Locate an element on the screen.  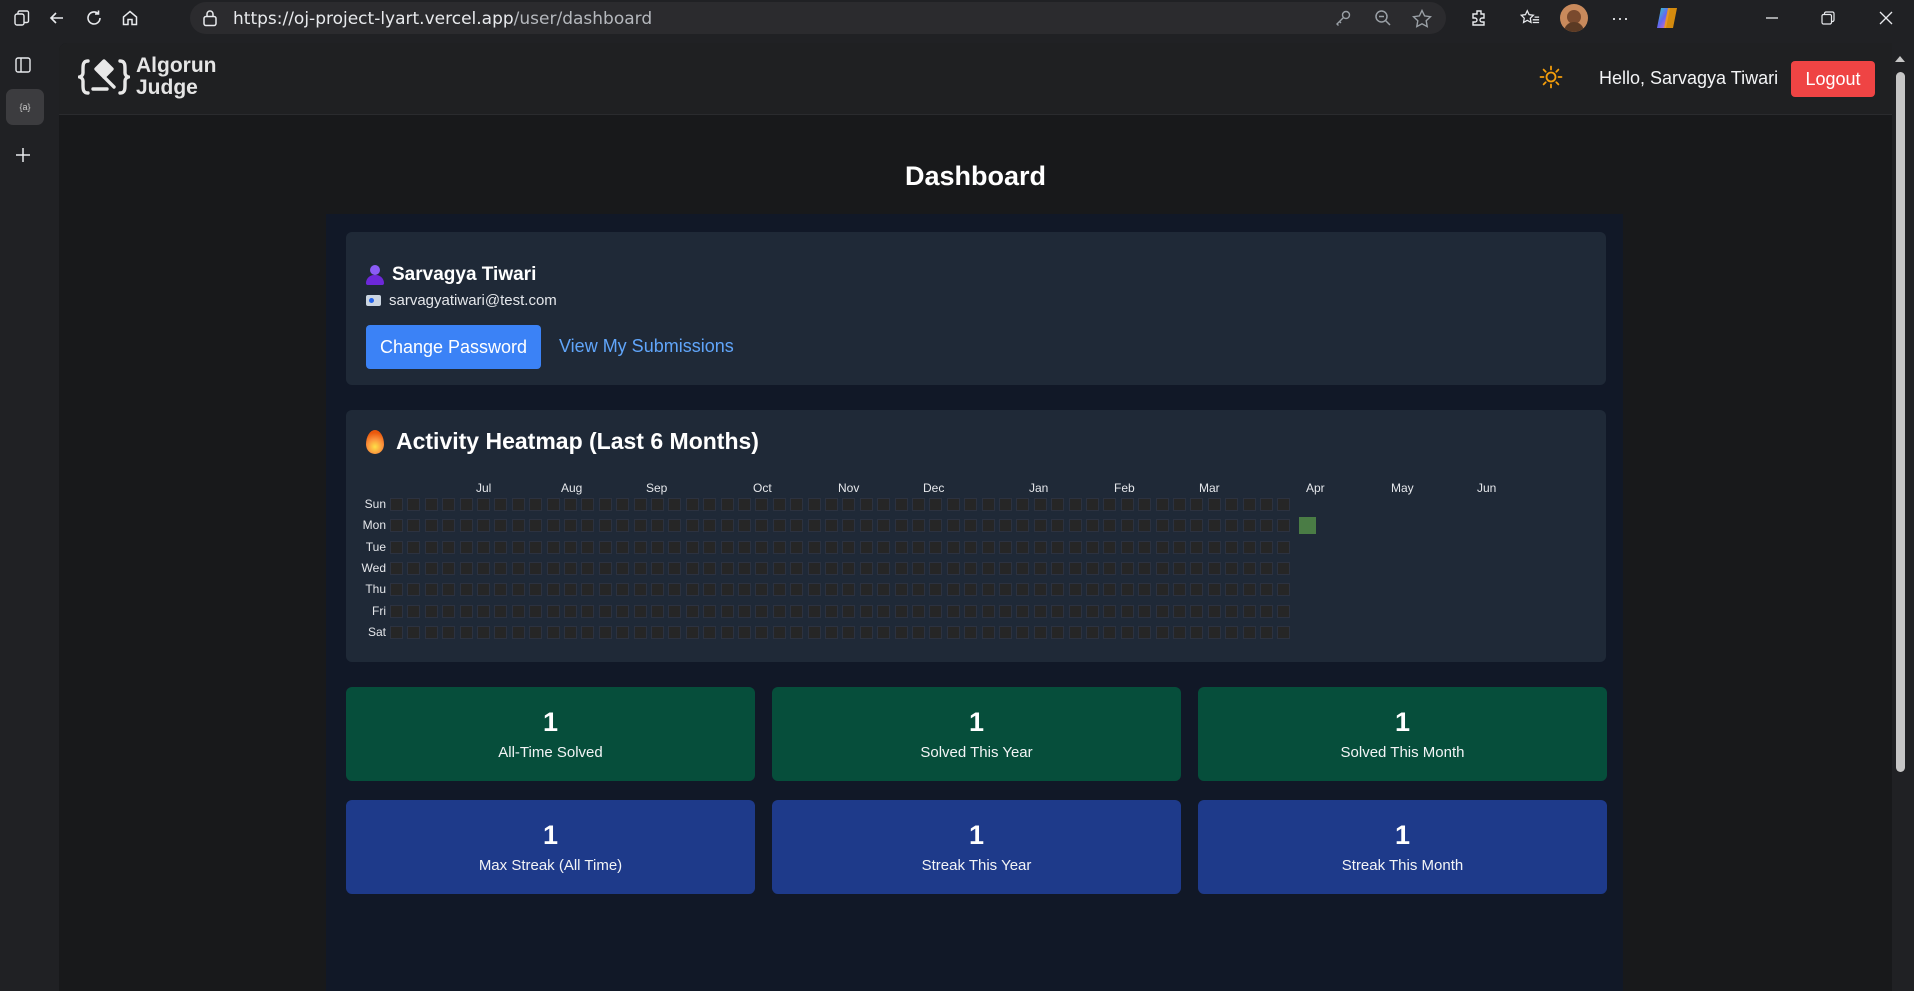
refresh-icon is located at coordinates (94, 18).